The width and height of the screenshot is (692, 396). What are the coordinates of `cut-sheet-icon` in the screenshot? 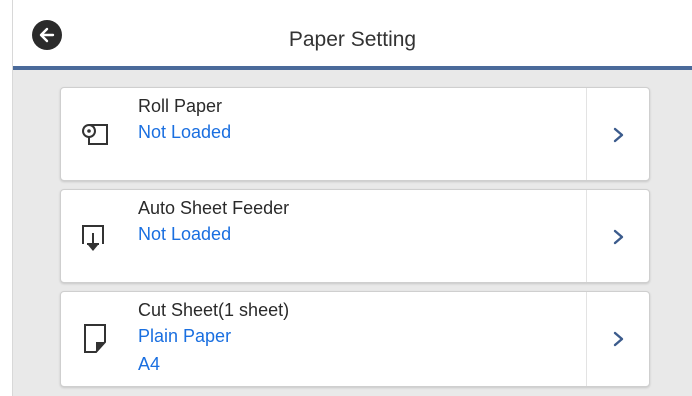 It's located at (95, 338).